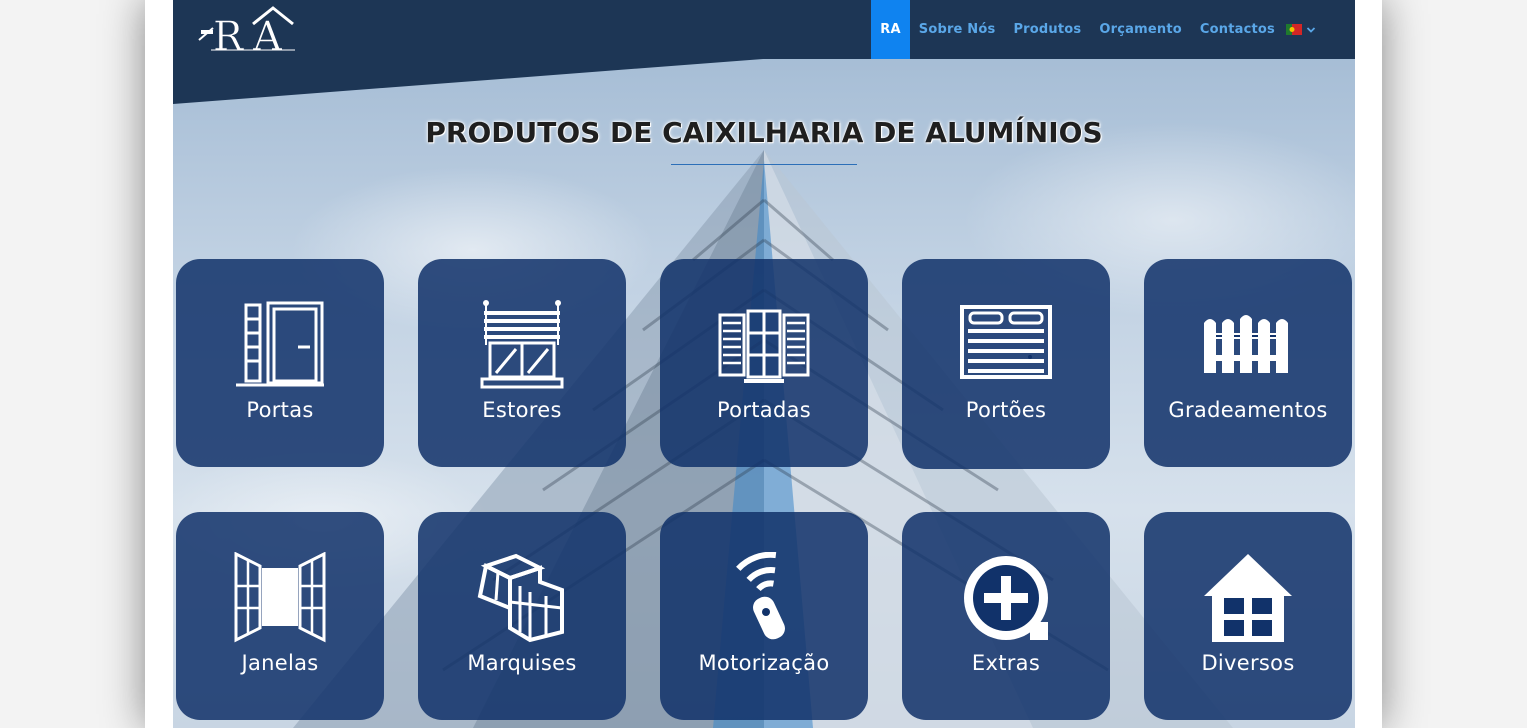  I want to click on product-label: Gradeamentos, so click(1248, 410).